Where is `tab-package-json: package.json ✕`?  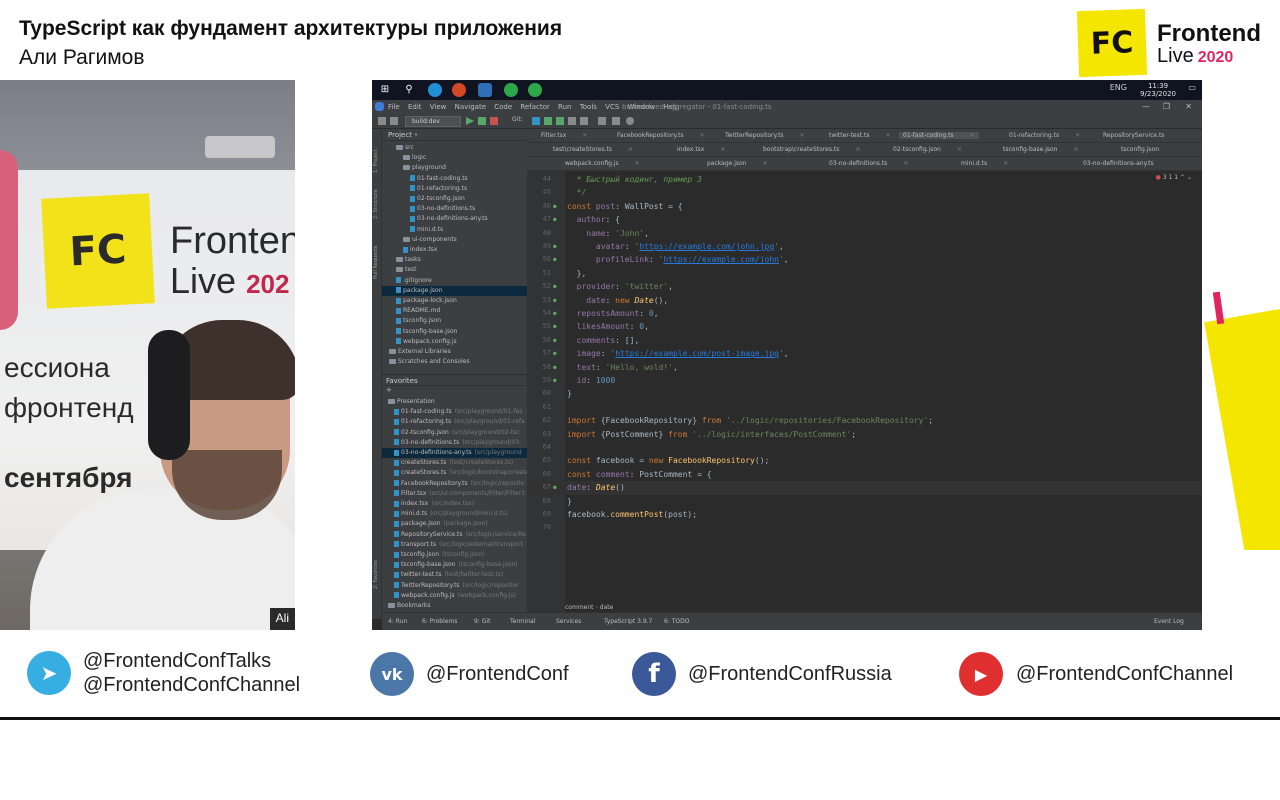 tab-package-json: package.json ✕ is located at coordinates (737, 163).